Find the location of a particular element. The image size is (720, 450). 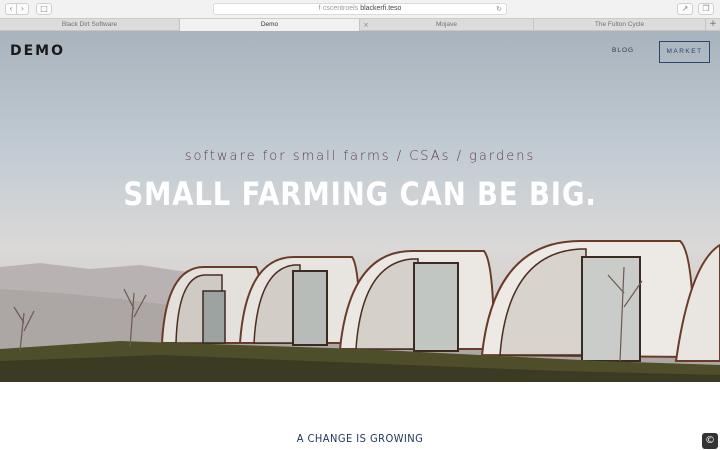

address-bar: f·cscentroels blackerfi.teso ↻ is located at coordinates (360, 9).